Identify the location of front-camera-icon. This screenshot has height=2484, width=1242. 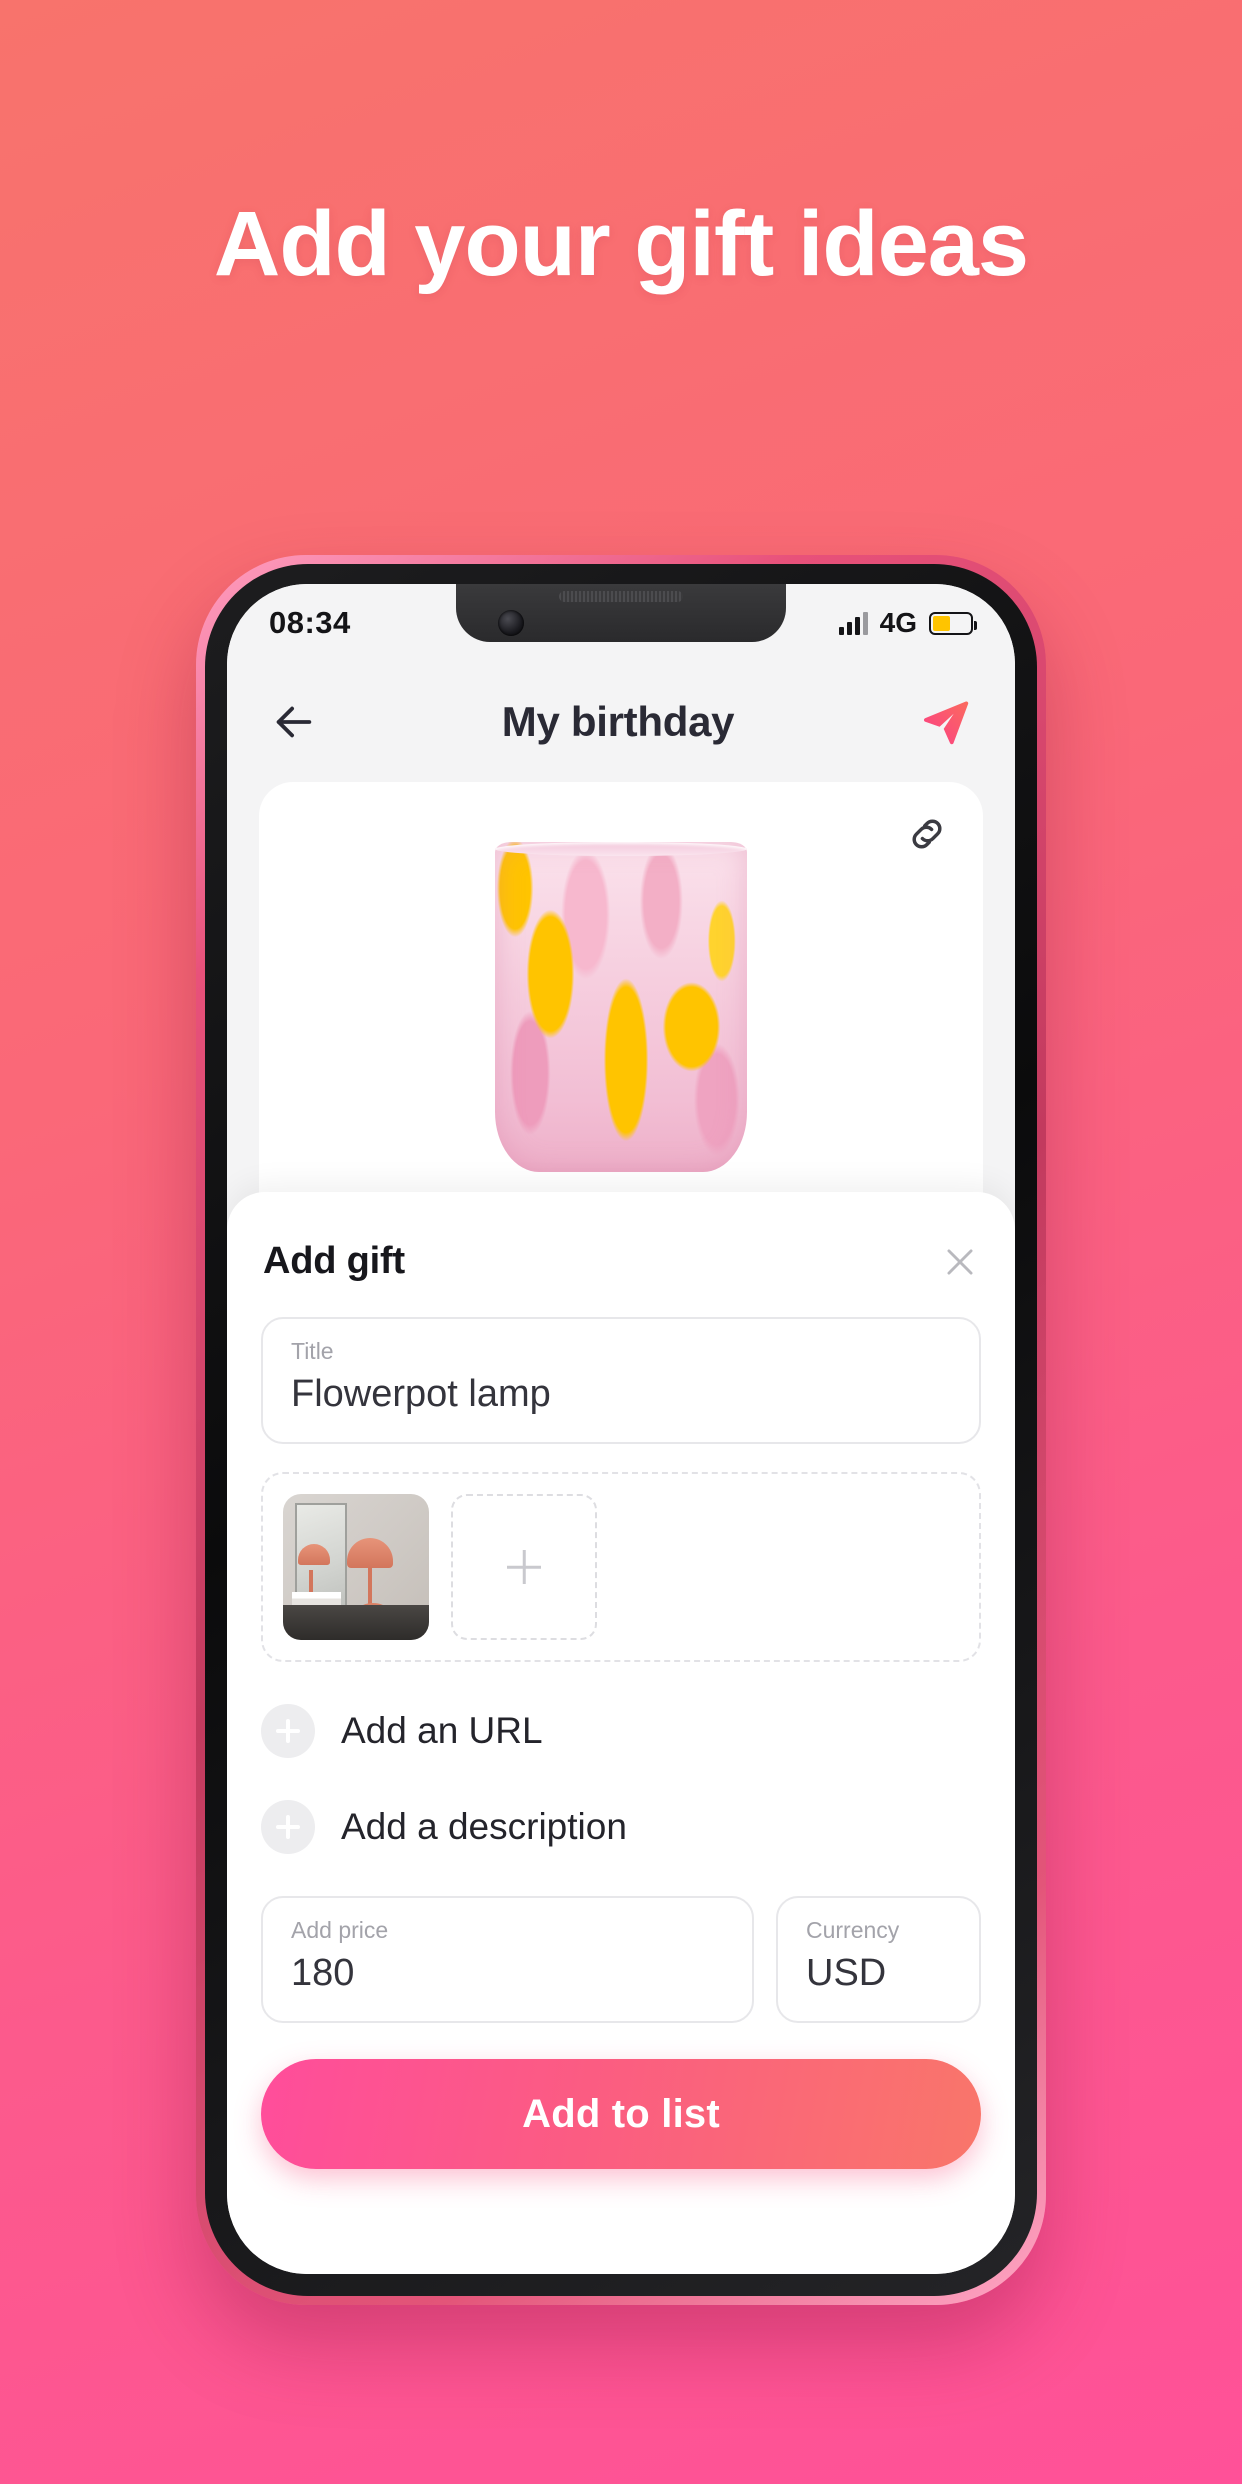
(511, 623).